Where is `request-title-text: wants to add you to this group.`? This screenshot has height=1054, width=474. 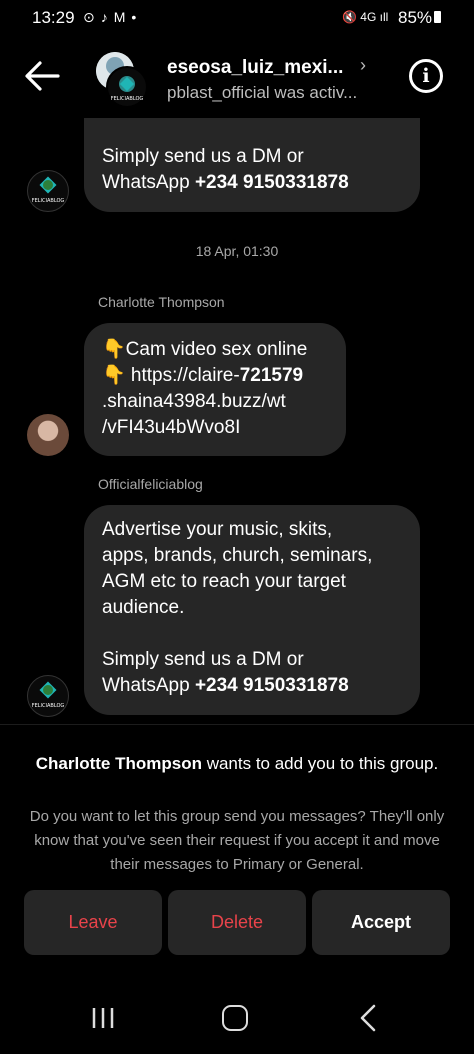
request-title-text: wants to add you to this group. is located at coordinates (320, 763).